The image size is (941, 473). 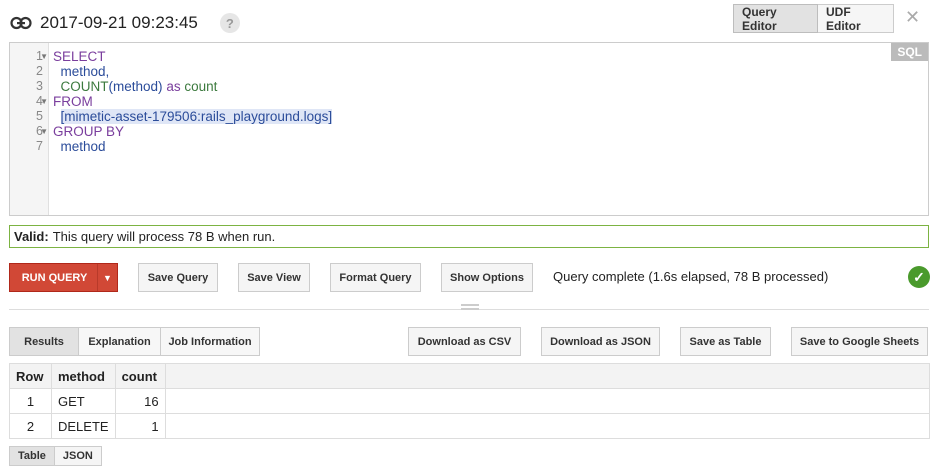 I want to click on column-header-count: count, so click(x=140, y=376).